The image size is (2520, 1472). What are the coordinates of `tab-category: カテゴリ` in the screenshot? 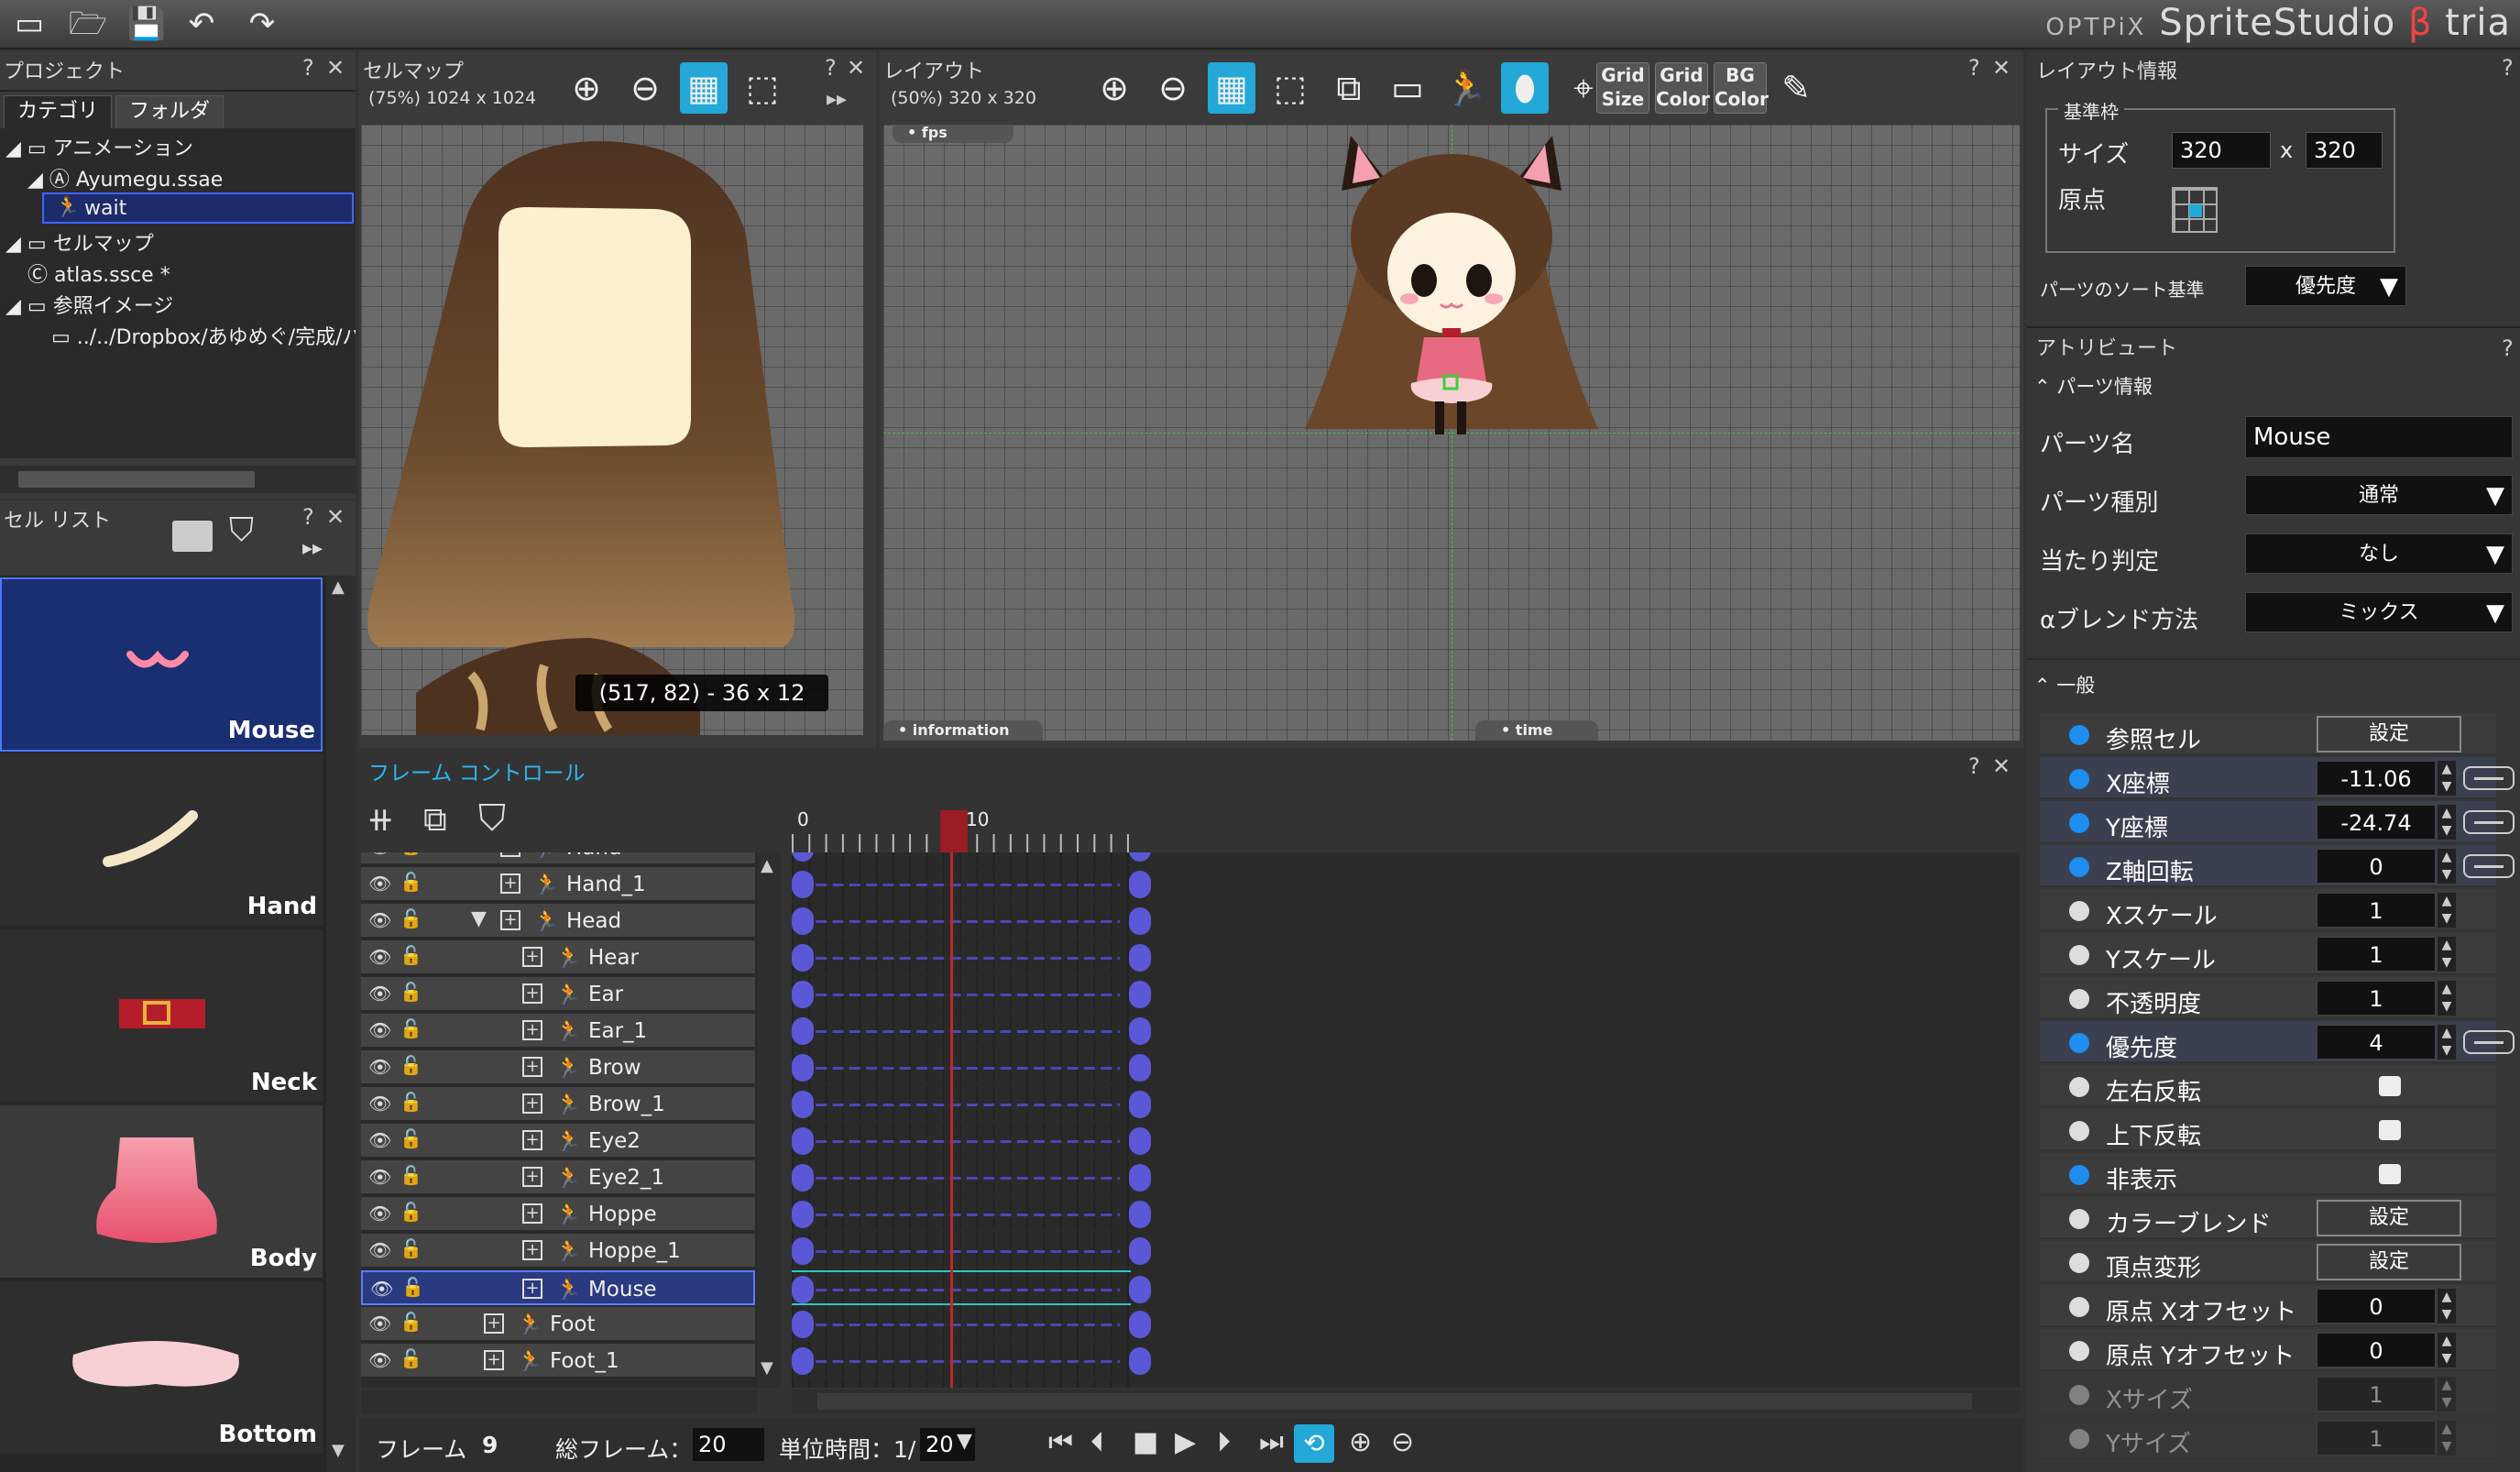 It's located at (58, 111).